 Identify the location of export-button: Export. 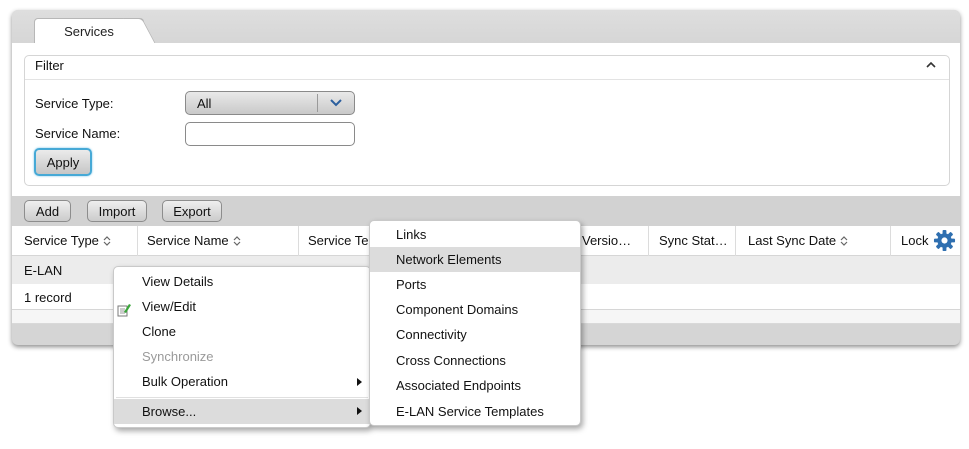
(192, 211).